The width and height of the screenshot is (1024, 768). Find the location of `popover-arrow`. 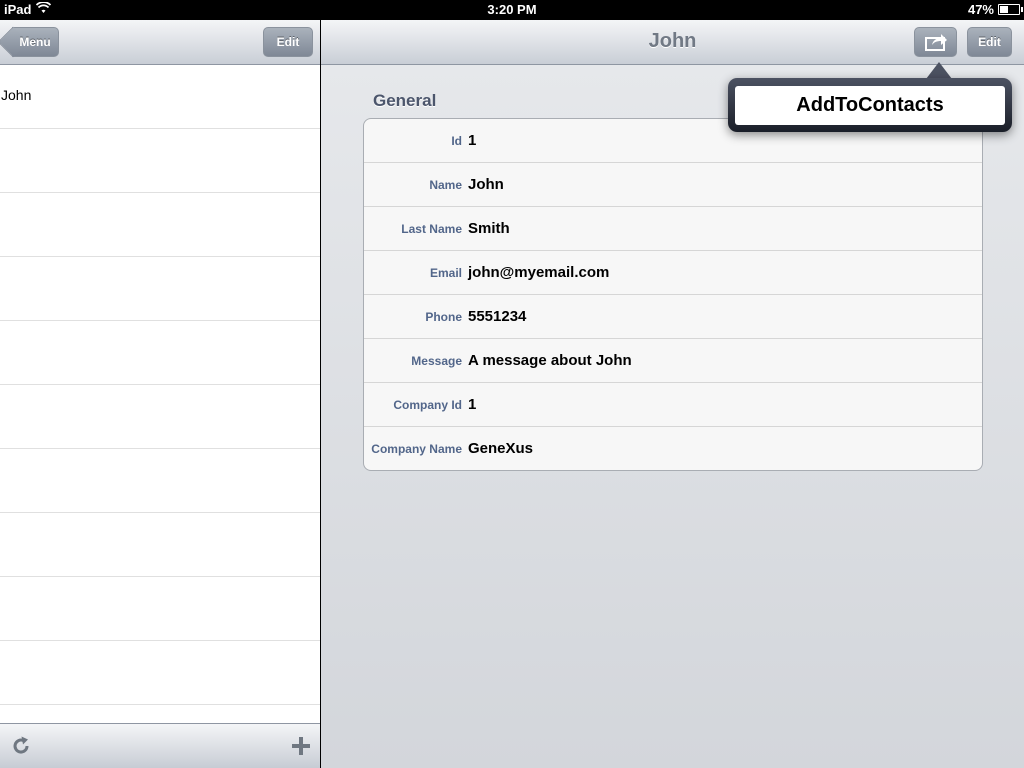

popover-arrow is located at coordinates (939, 70).